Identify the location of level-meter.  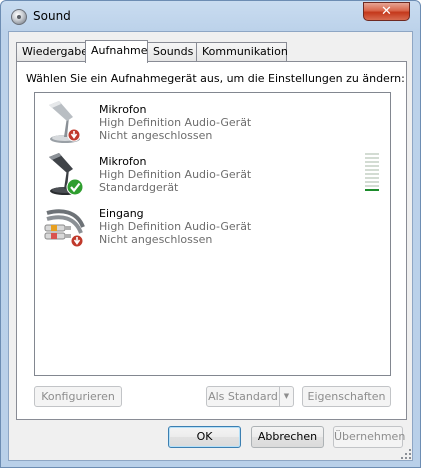
(372, 172).